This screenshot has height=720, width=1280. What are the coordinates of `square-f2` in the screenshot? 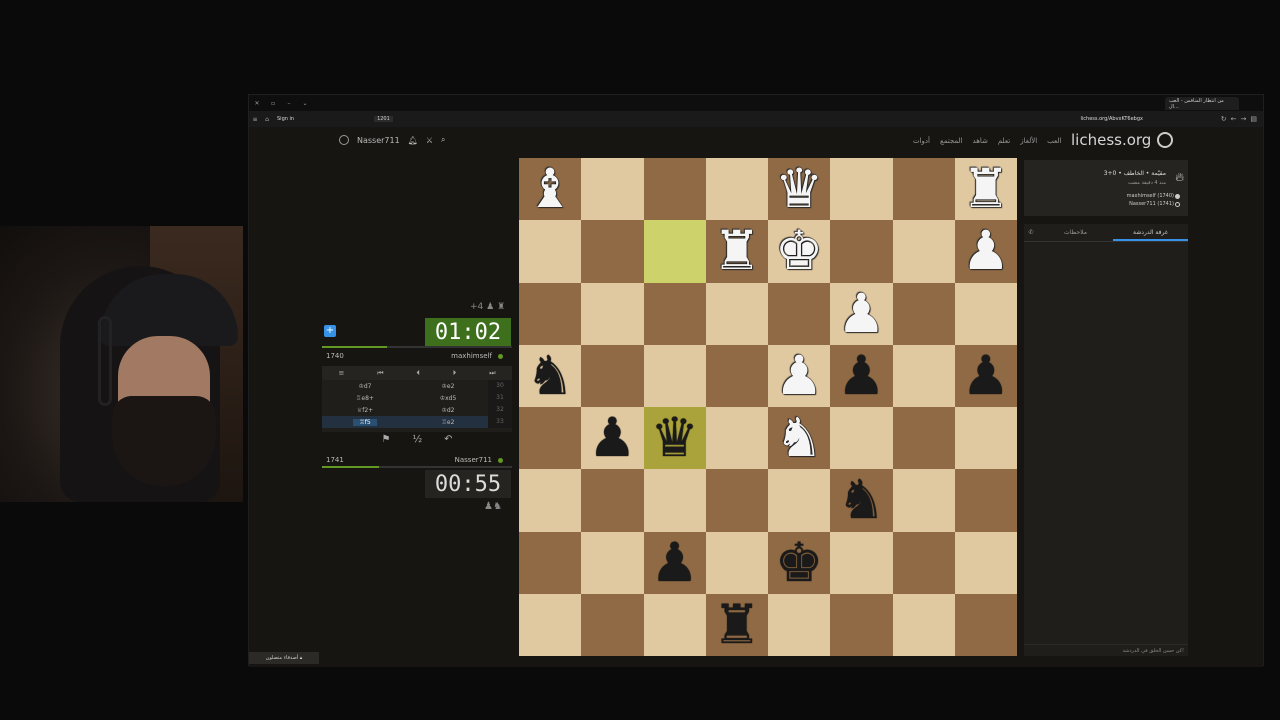 It's located at (861, 562).